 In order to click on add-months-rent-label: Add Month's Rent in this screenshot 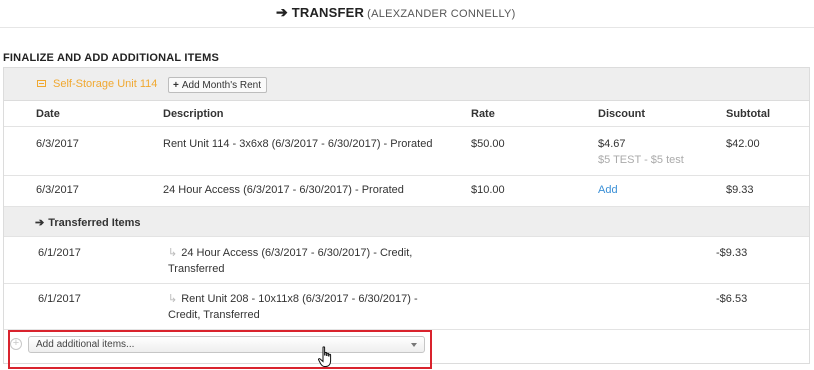, I will do `click(221, 85)`.